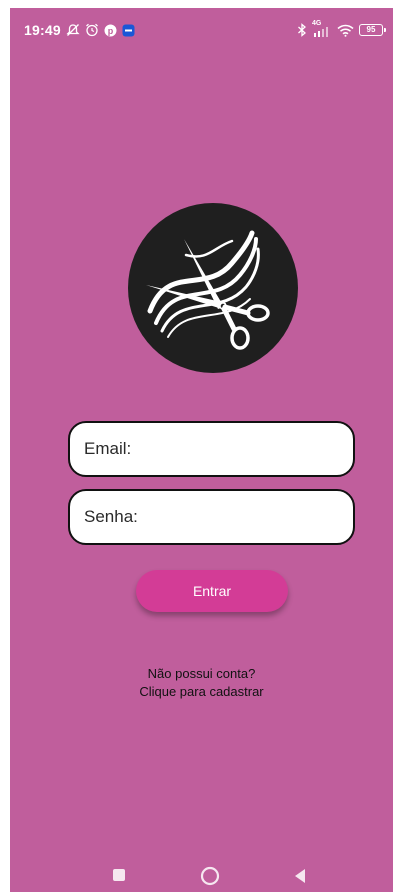 The height and width of the screenshot is (892, 403). Describe the element at coordinates (218, 517) in the screenshot. I see `password-input` at that location.